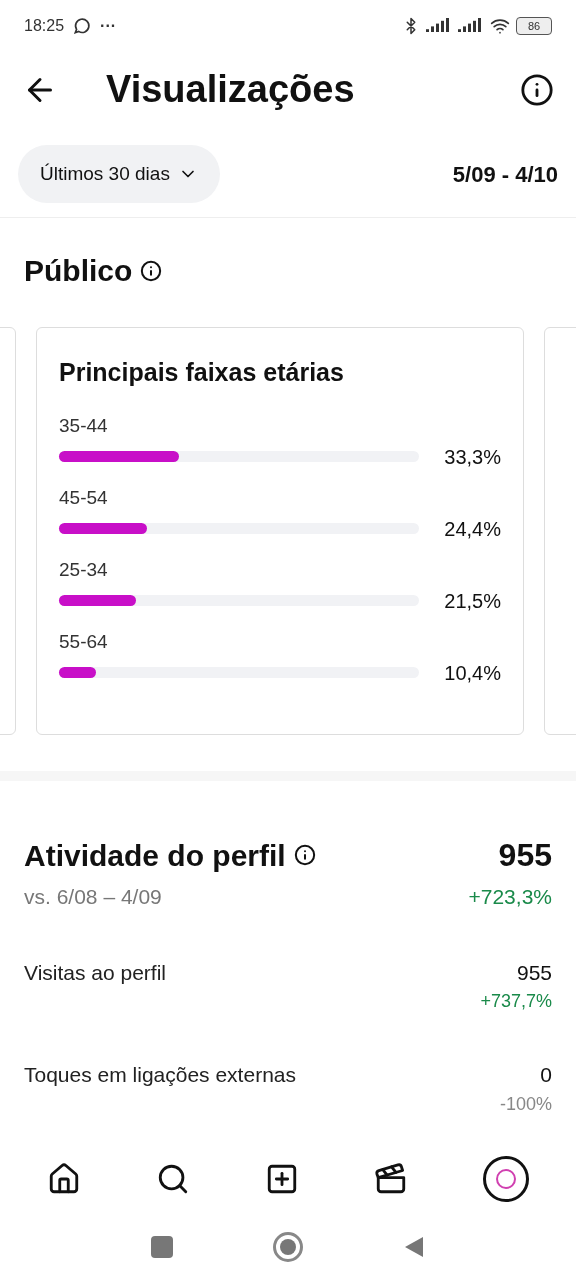 Image resolution: width=576 pixels, height=1280 pixels. What do you see at coordinates (202, 372) in the screenshot?
I see `card-title: Principais faixas etárias` at bounding box center [202, 372].